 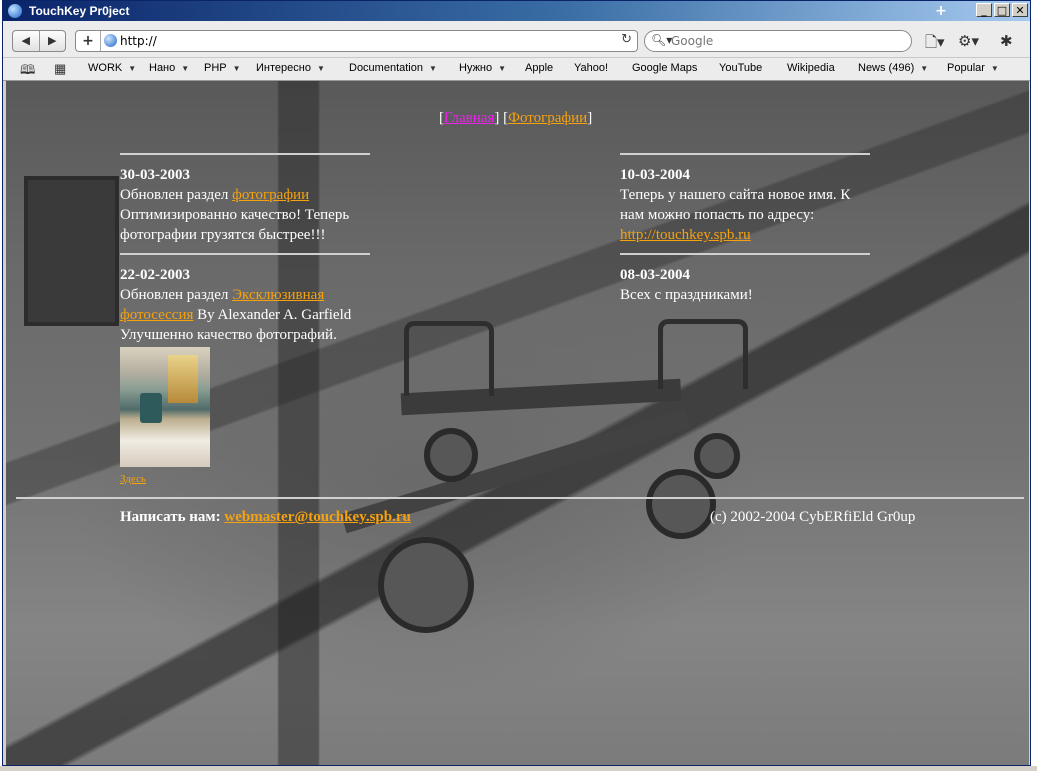 What do you see at coordinates (88, 41) in the screenshot?
I see `add-bookmark-plus-icon: +` at bounding box center [88, 41].